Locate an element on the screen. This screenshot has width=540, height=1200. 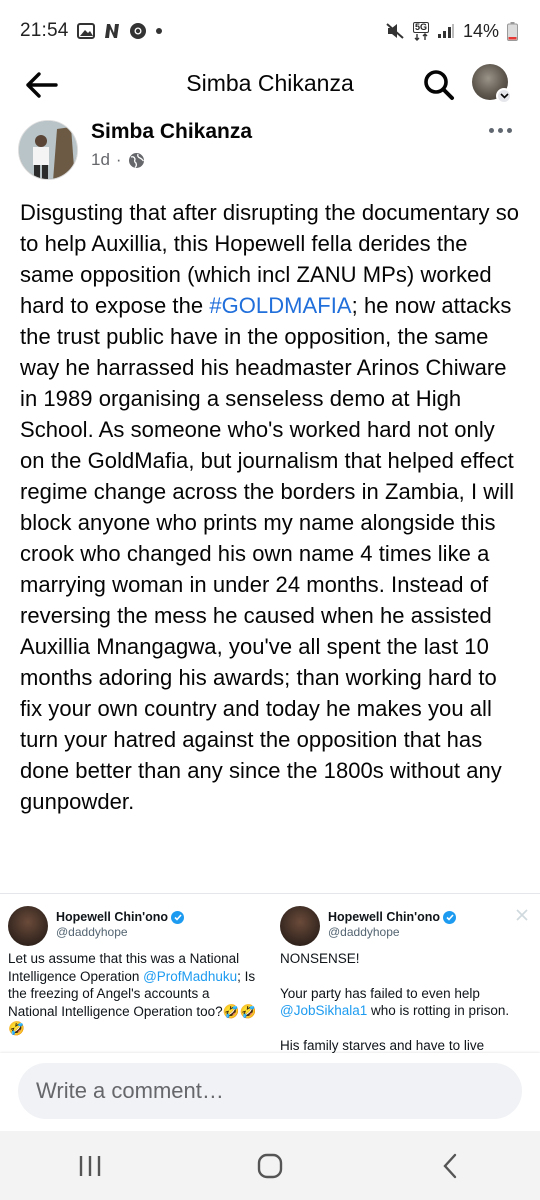
recent-apps-button is located at coordinates (90, 1166).